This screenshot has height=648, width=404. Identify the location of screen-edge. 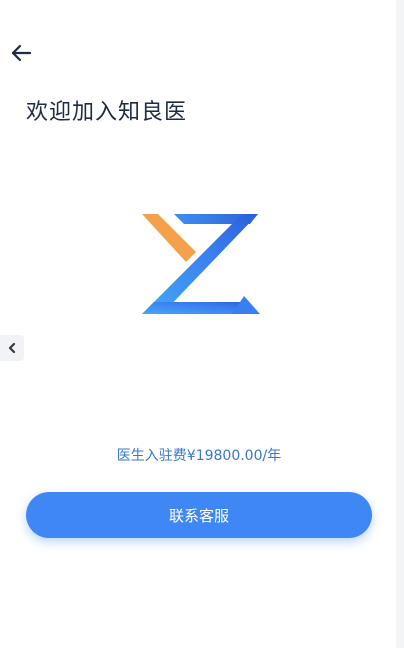
(400, 324).